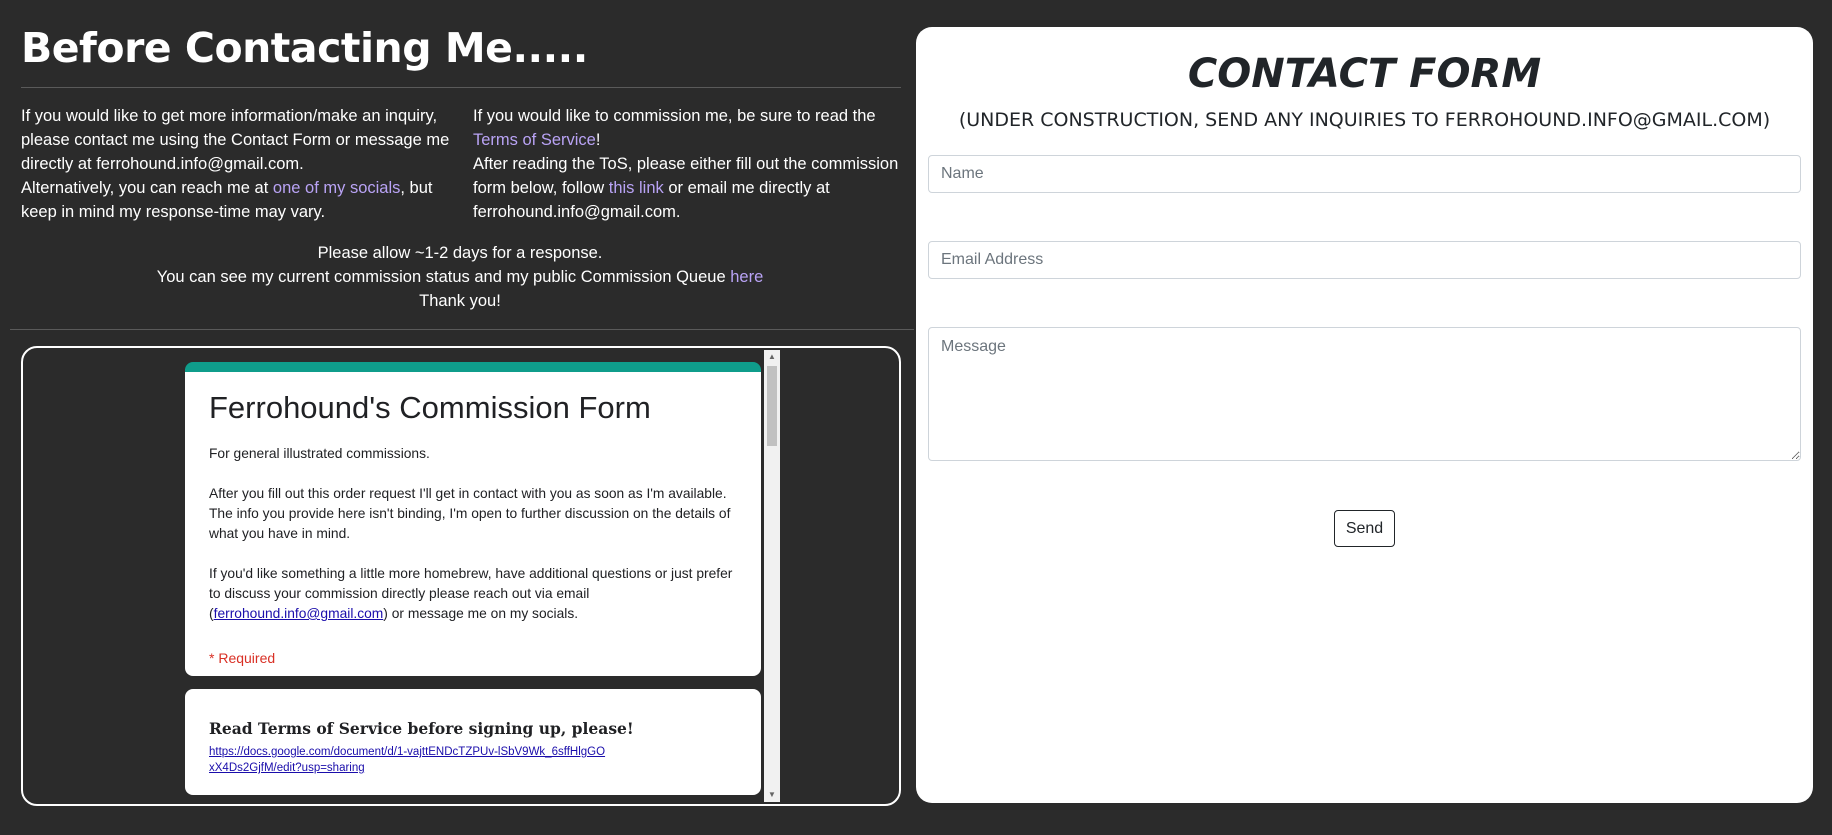 The width and height of the screenshot is (1832, 835). What do you see at coordinates (481, 613) in the screenshot?
I see `form-desc-contact-after: ) or message me on my socials.` at bounding box center [481, 613].